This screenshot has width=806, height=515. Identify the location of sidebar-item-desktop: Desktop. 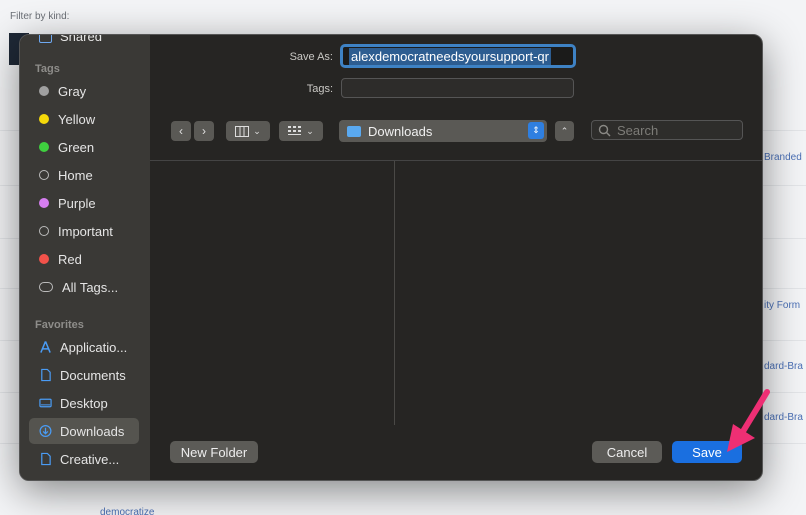
(84, 403).